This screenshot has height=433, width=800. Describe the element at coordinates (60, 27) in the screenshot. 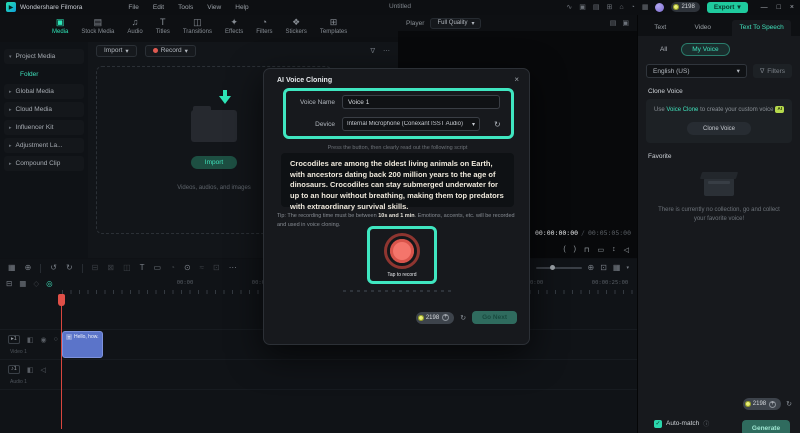

I see `tab-media: ▣ Media` at that location.